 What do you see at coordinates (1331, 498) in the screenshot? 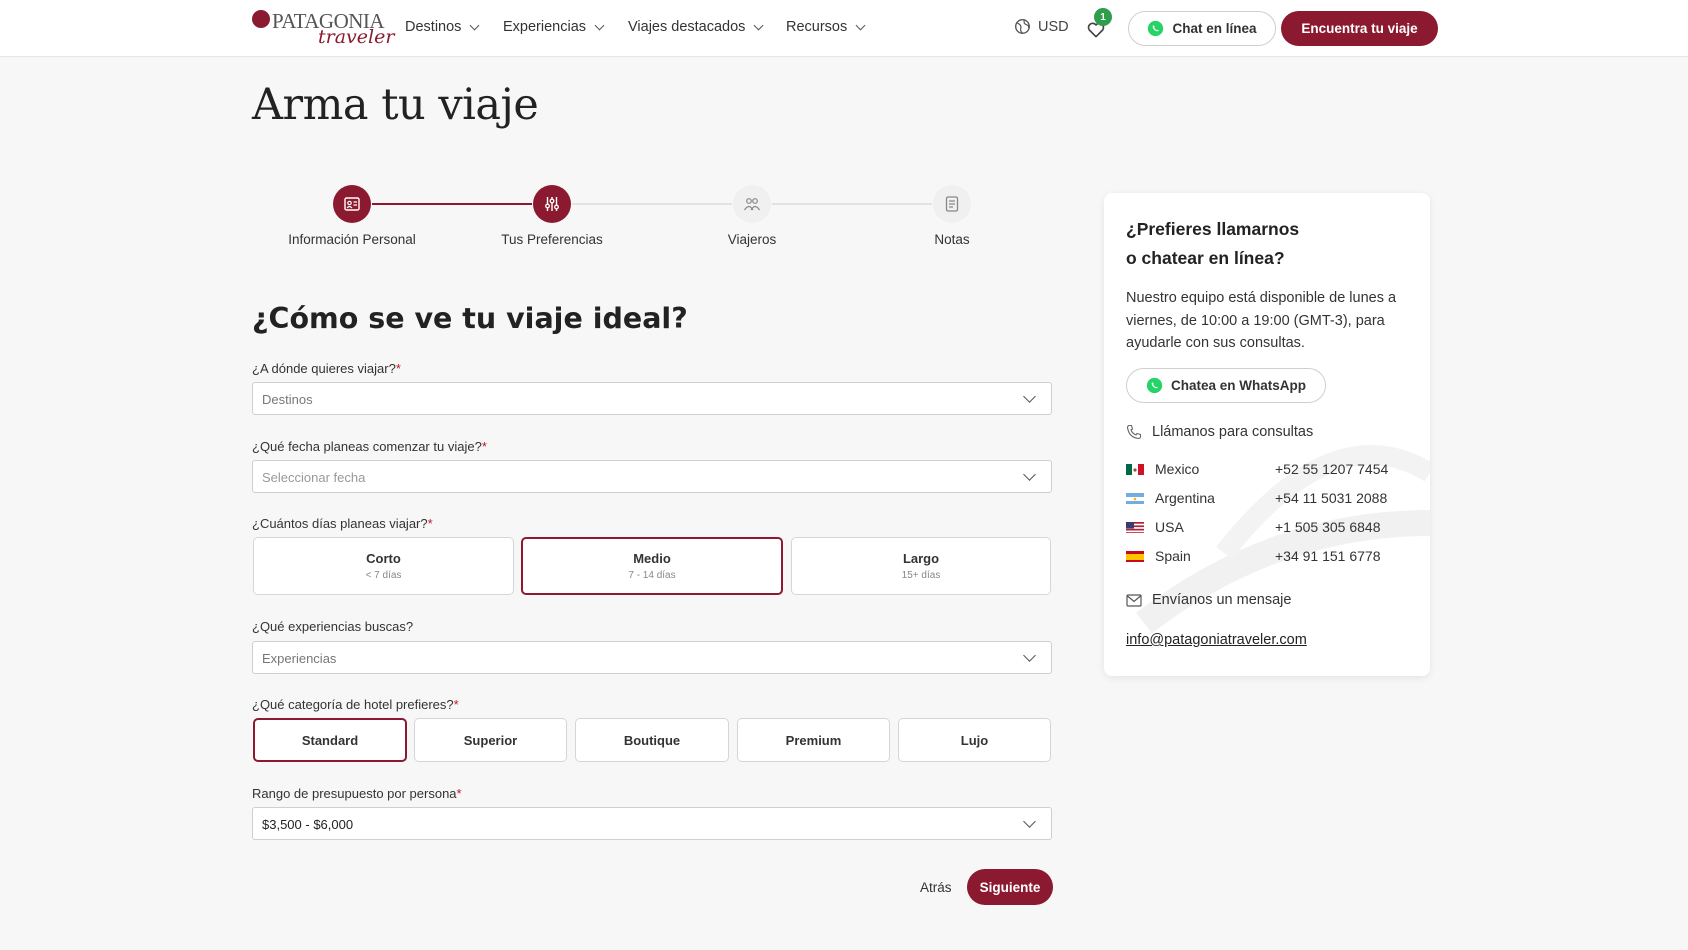
I see `phone-number: +54 11 5031 2088` at bounding box center [1331, 498].